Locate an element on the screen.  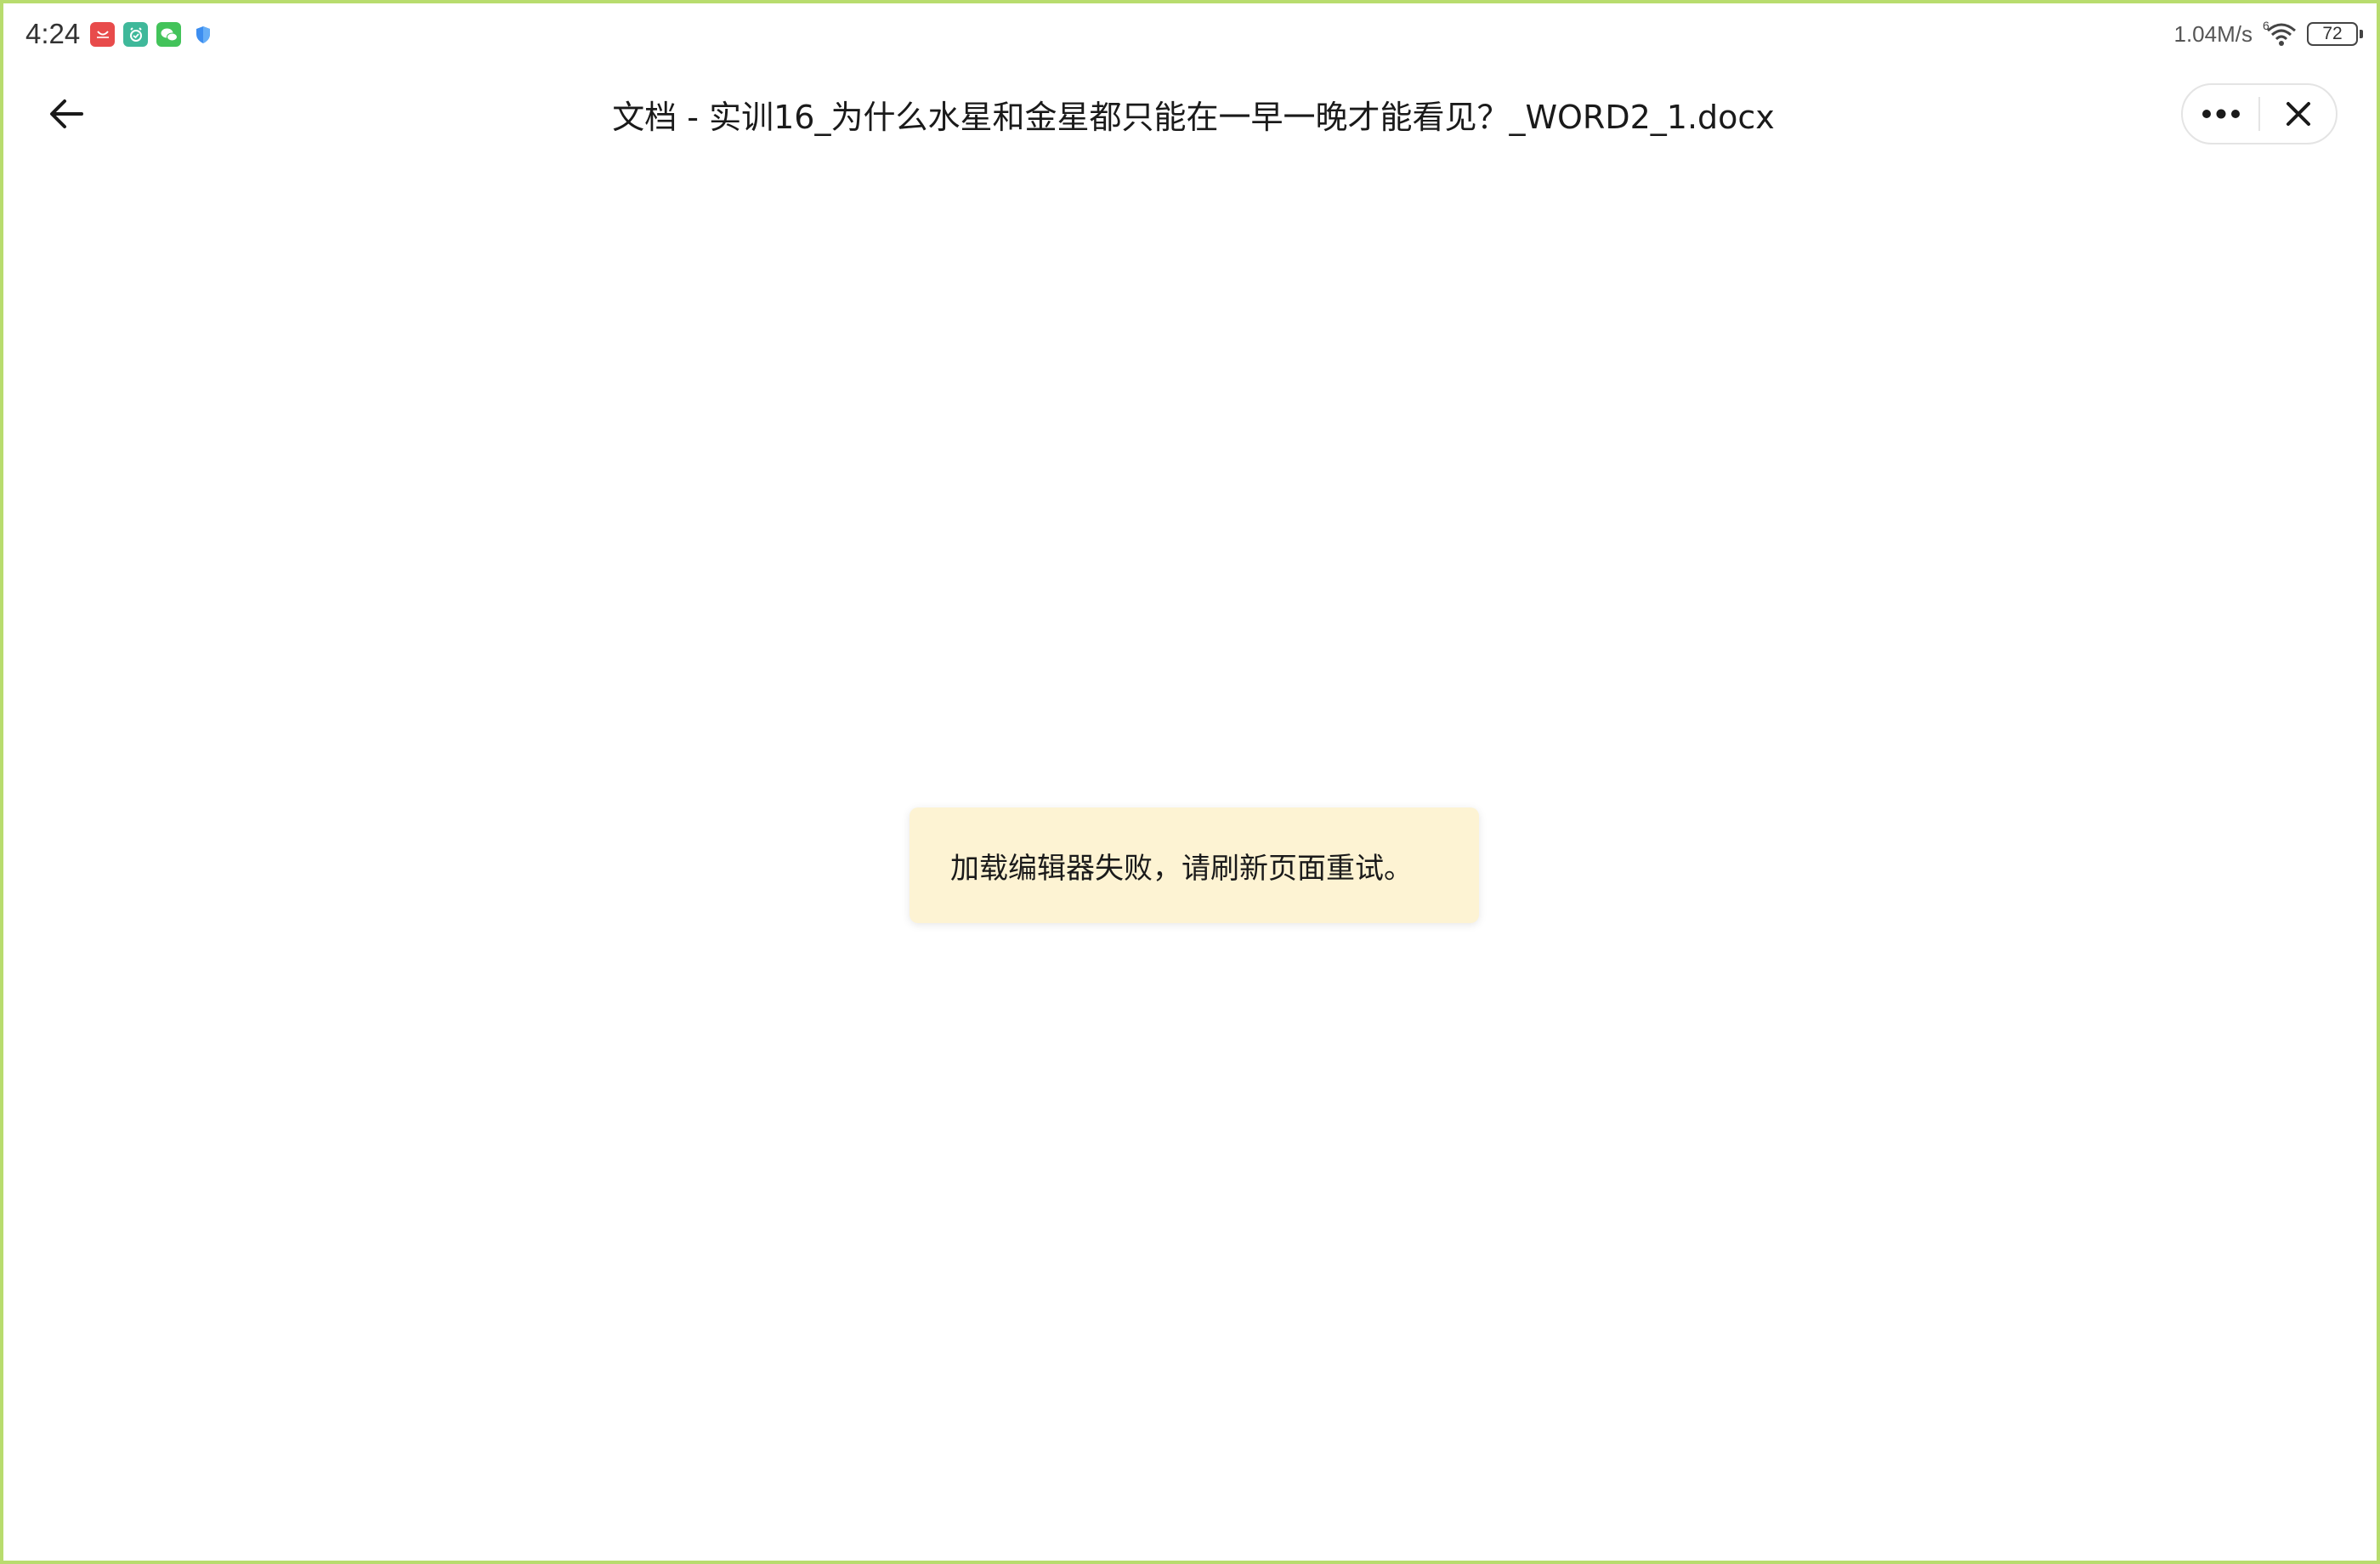
close-icon is located at coordinates (2298, 114).